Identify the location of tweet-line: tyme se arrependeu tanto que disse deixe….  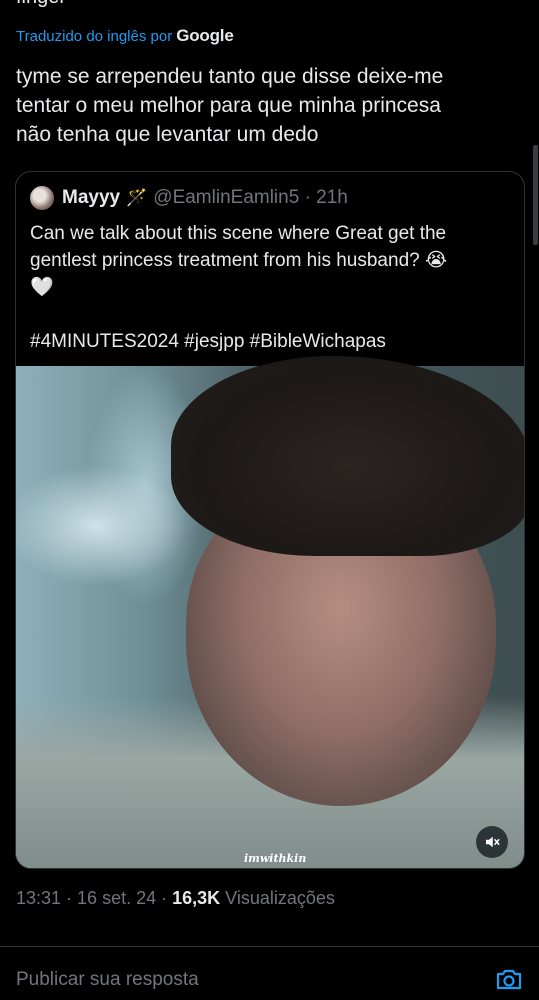
(230, 76).